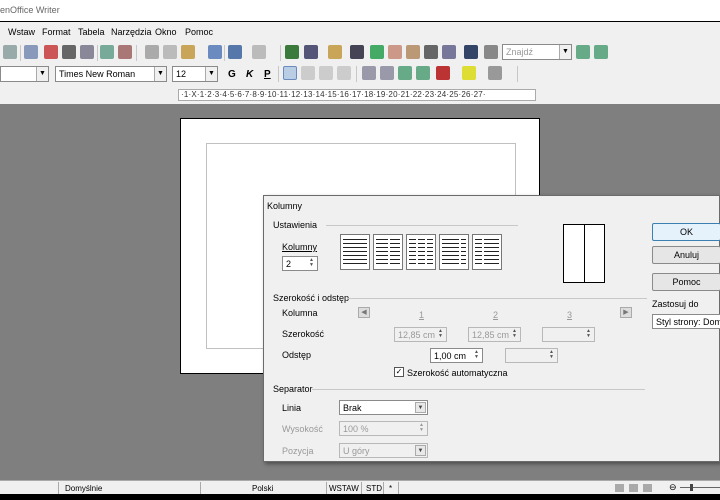 The width and height of the screenshot is (720, 500). Describe the element at coordinates (383, 450) in the screenshot. I see `separator-position-select: U góry ▼` at that location.